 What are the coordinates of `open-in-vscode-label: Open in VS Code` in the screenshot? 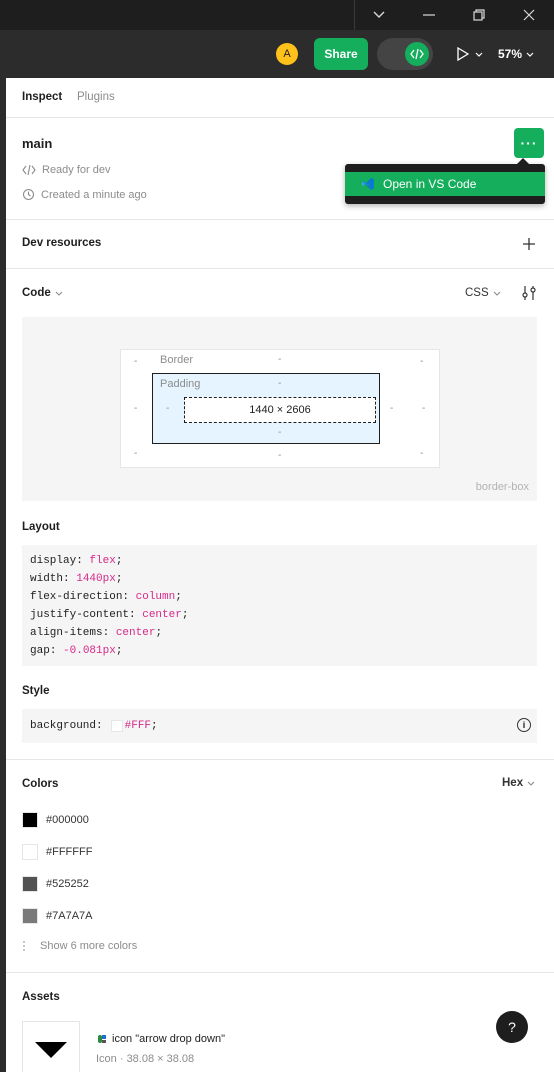 It's located at (430, 184).